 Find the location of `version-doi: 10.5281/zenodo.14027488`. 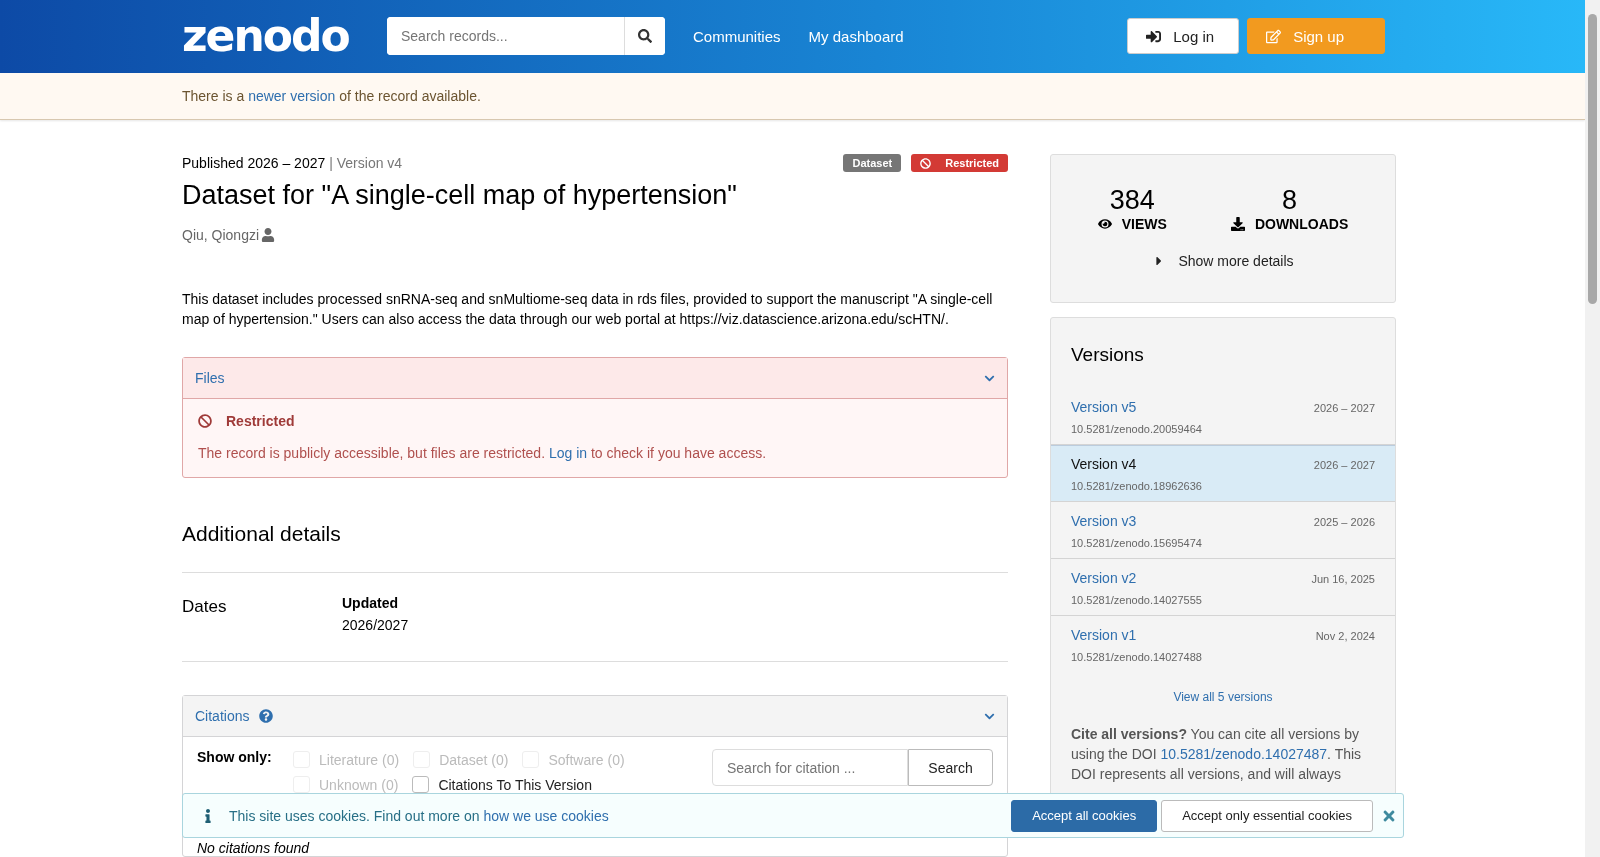

version-doi: 10.5281/zenodo.14027488 is located at coordinates (1137, 657).